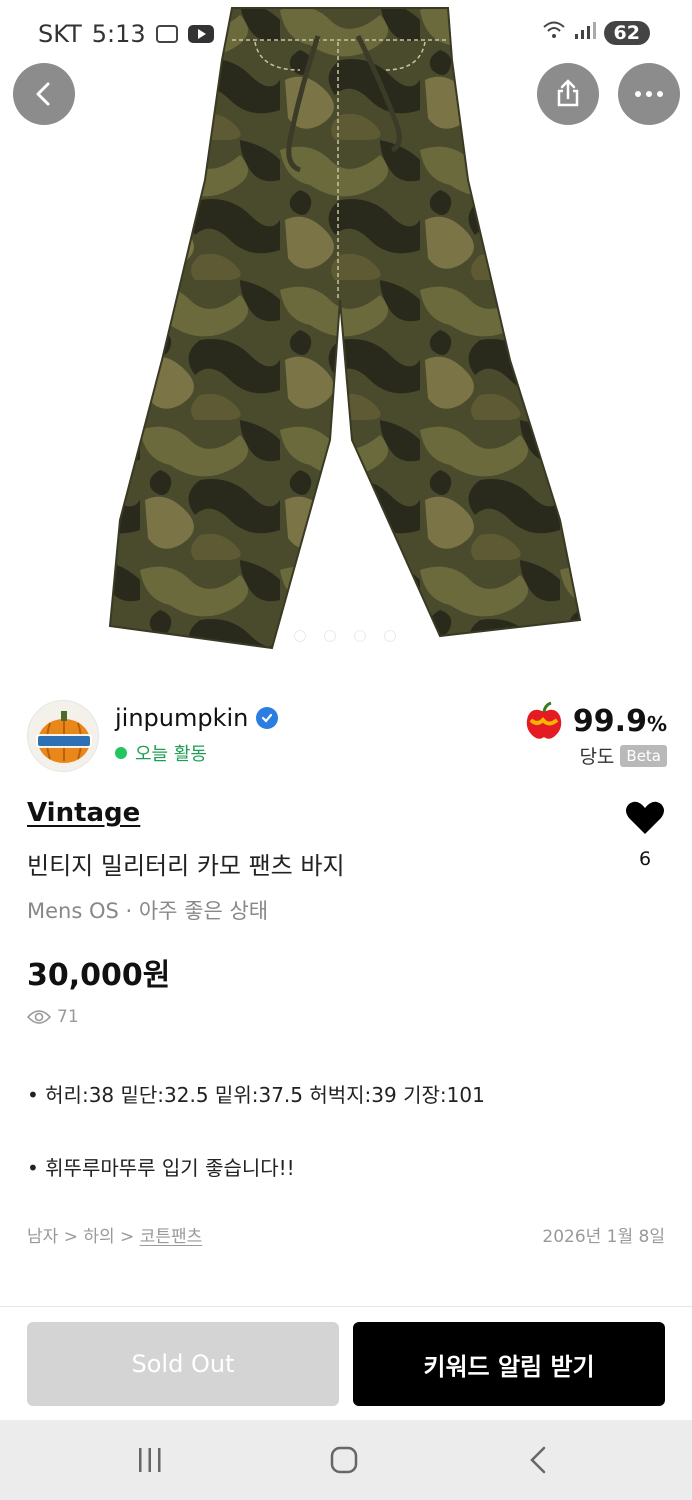 This screenshot has height=1500, width=692. I want to click on home-button, so click(344, 1460).